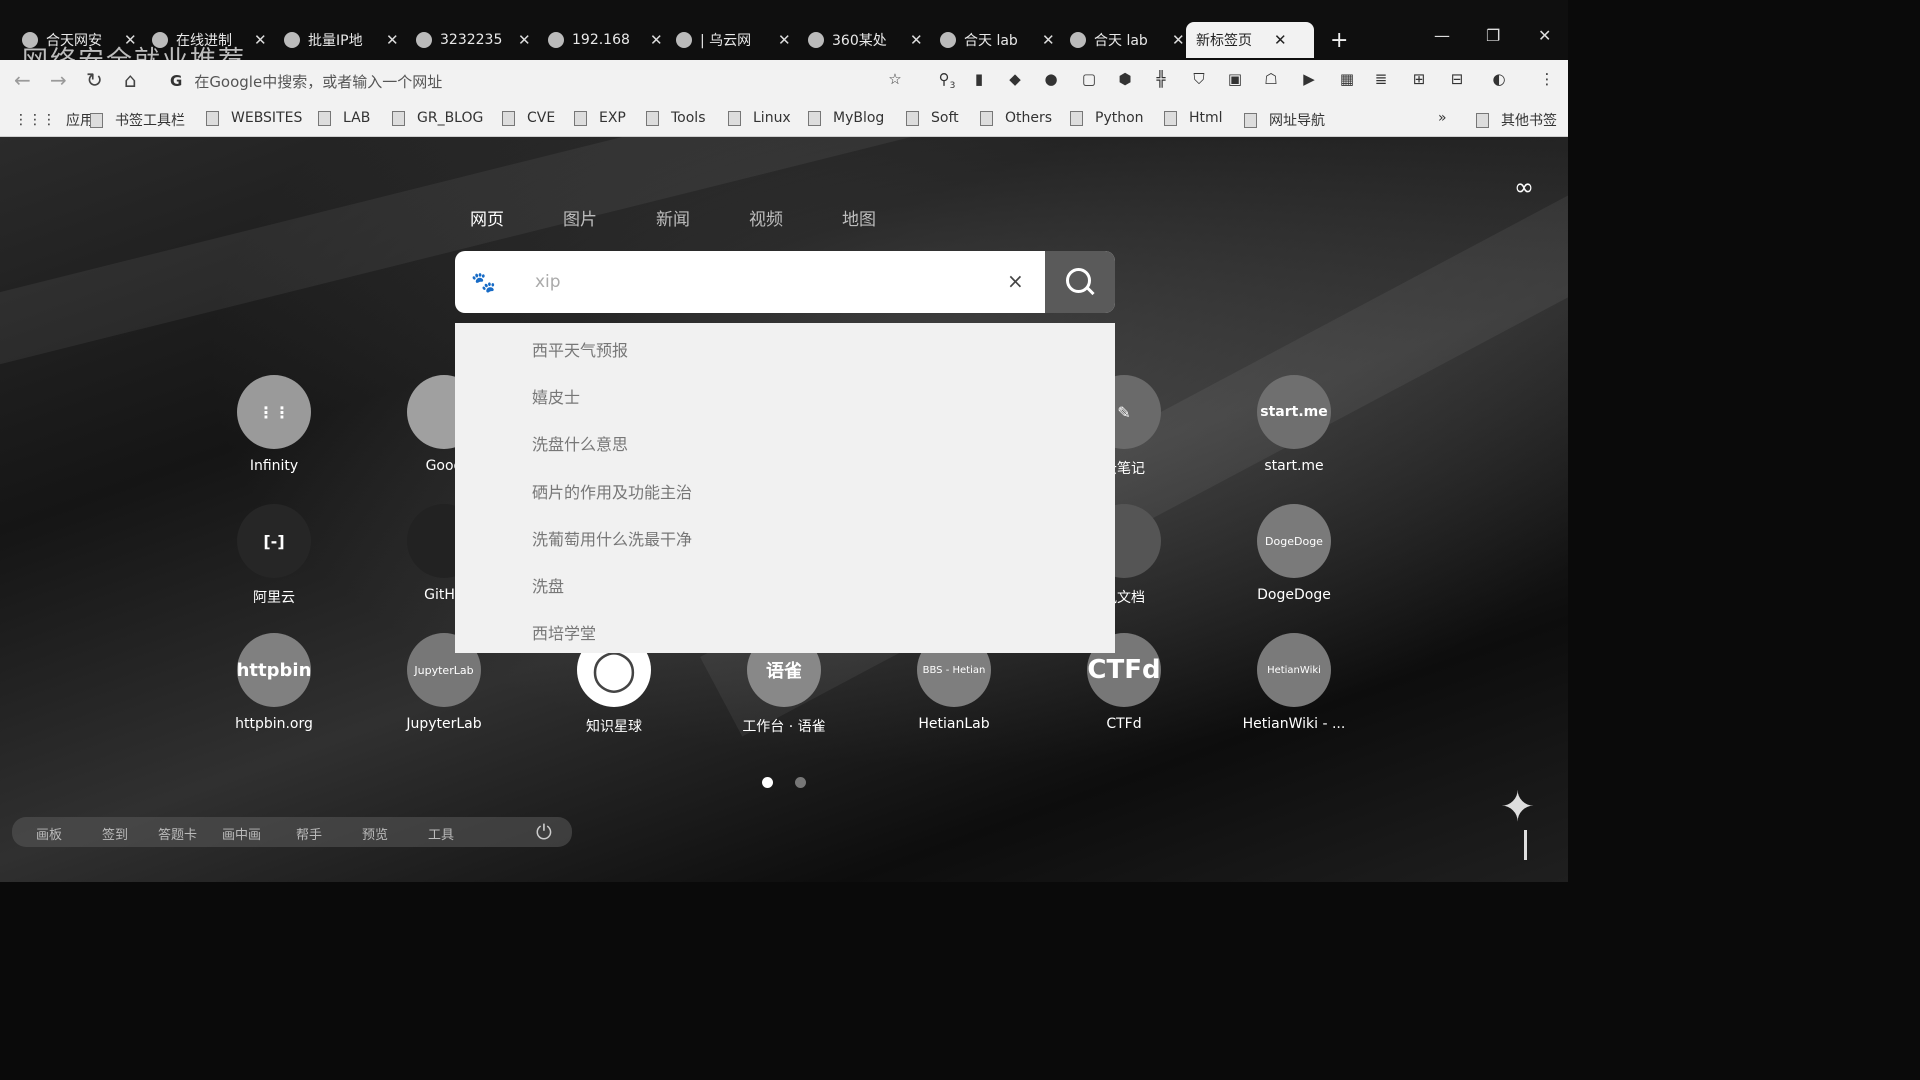 The height and width of the screenshot is (1080, 1920). I want to click on reload-icon: ↻, so click(94, 80).